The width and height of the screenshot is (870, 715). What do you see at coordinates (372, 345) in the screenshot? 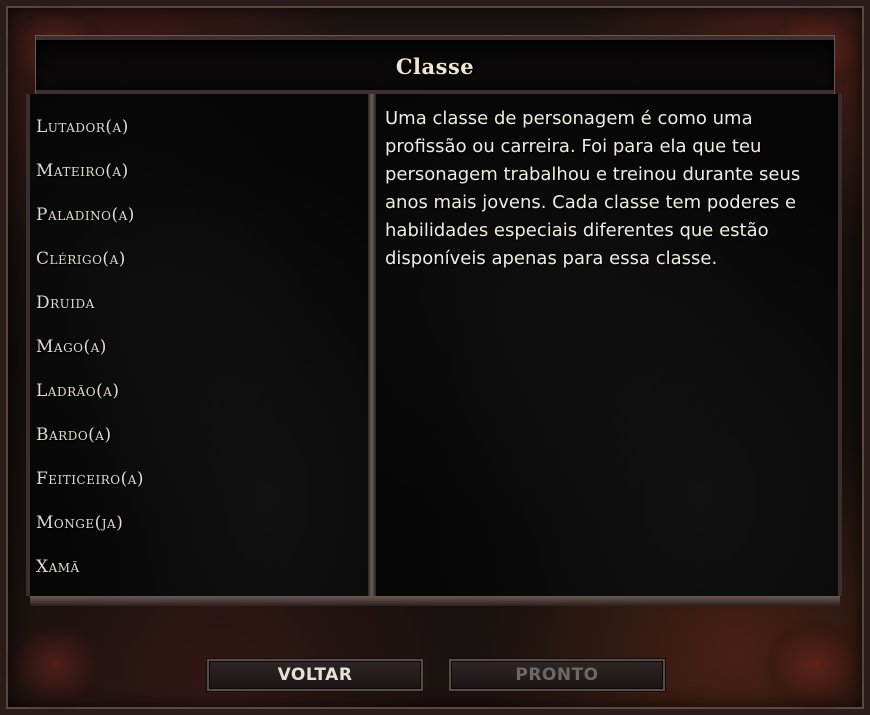
I see `panel-divider` at bounding box center [372, 345].